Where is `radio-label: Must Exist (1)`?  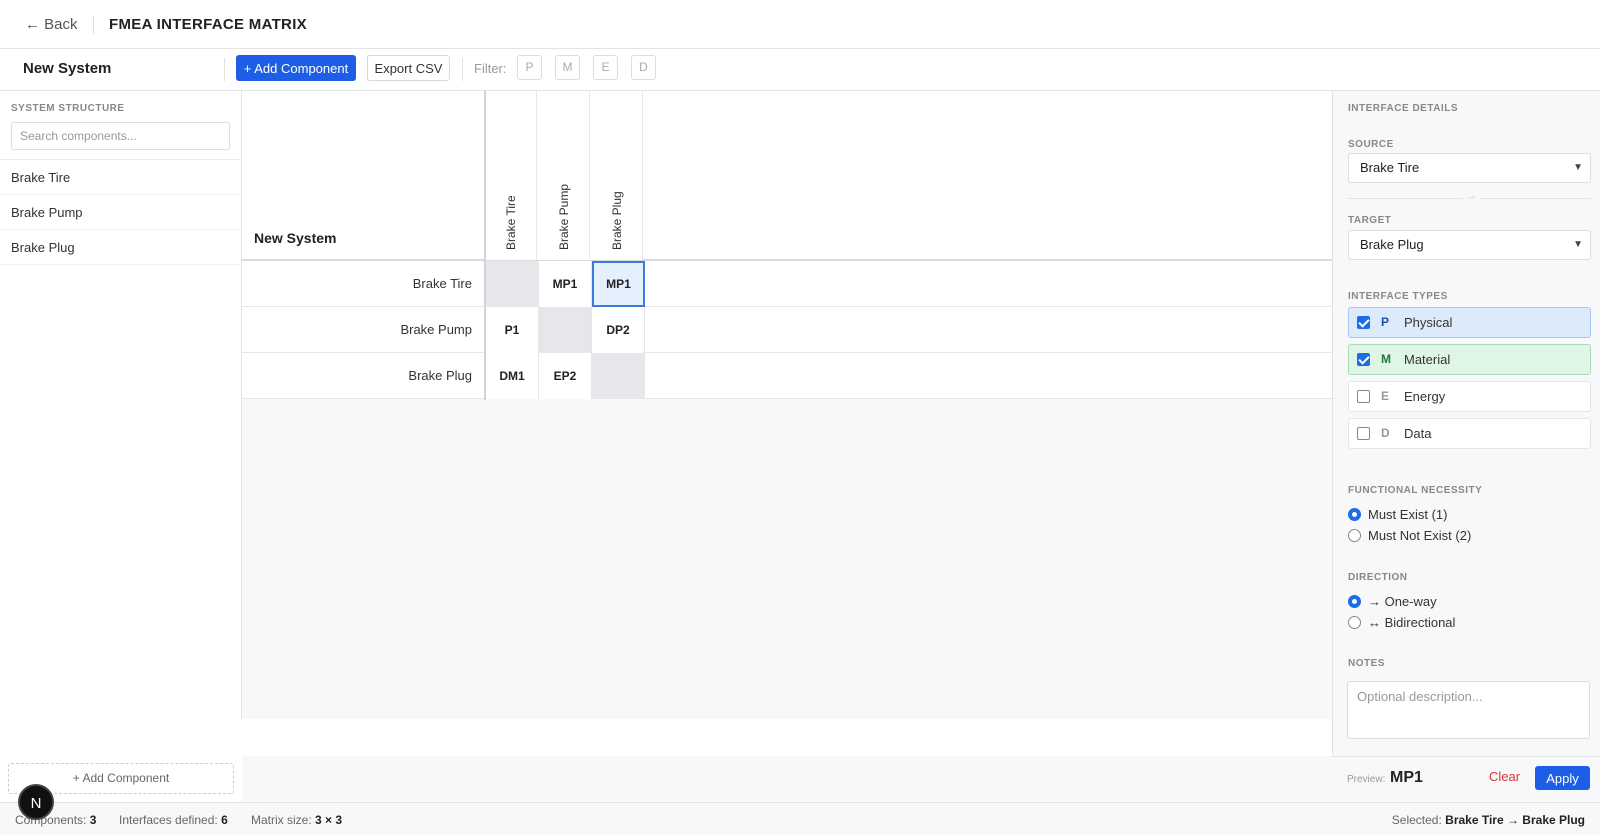
radio-label: Must Exist (1) is located at coordinates (1408, 514).